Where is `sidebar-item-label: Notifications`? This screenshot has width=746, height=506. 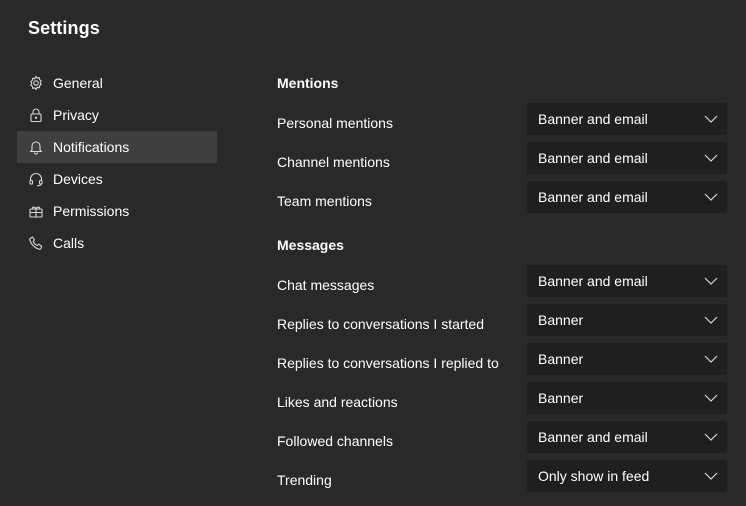 sidebar-item-label: Notifications is located at coordinates (91, 147).